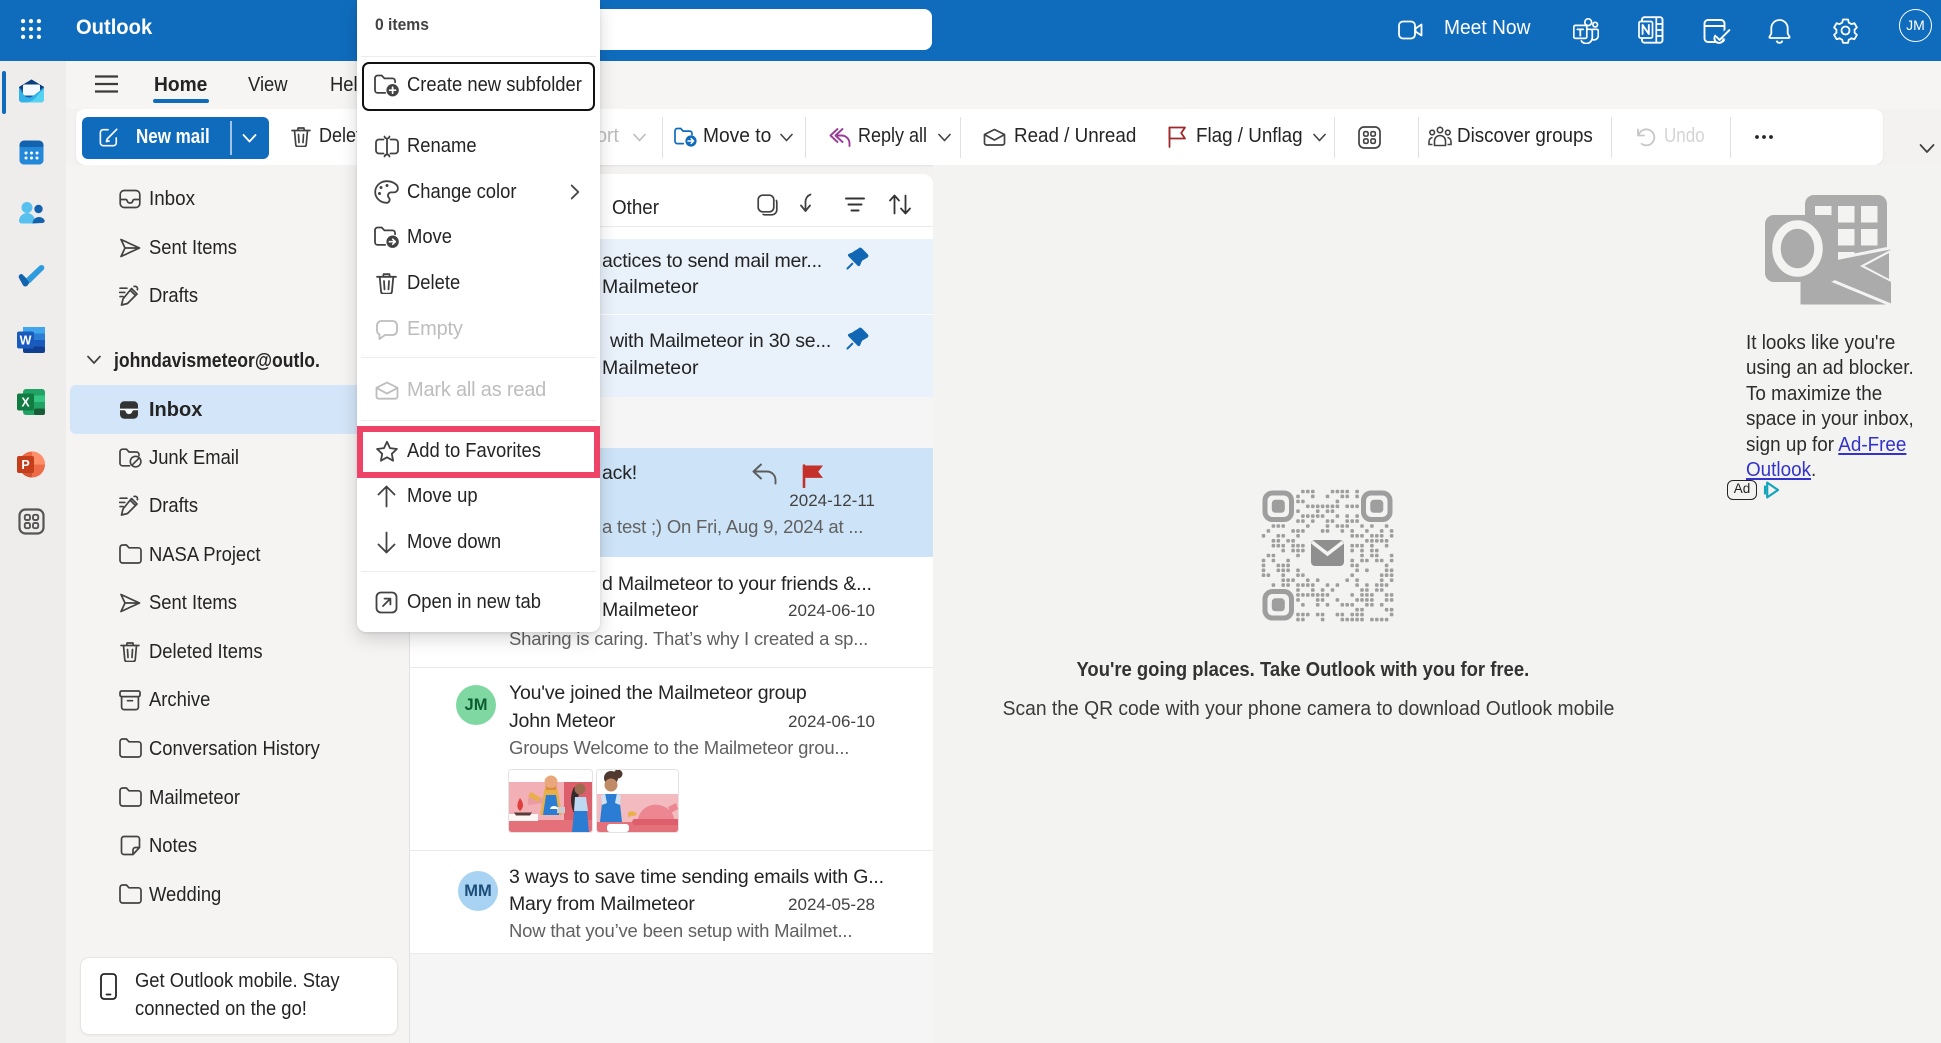 The height and width of the screenshot is (1043, 1941). Describe the element at coordinates (25, 465) in the screenshot. I see `svg-text: P` at that location.